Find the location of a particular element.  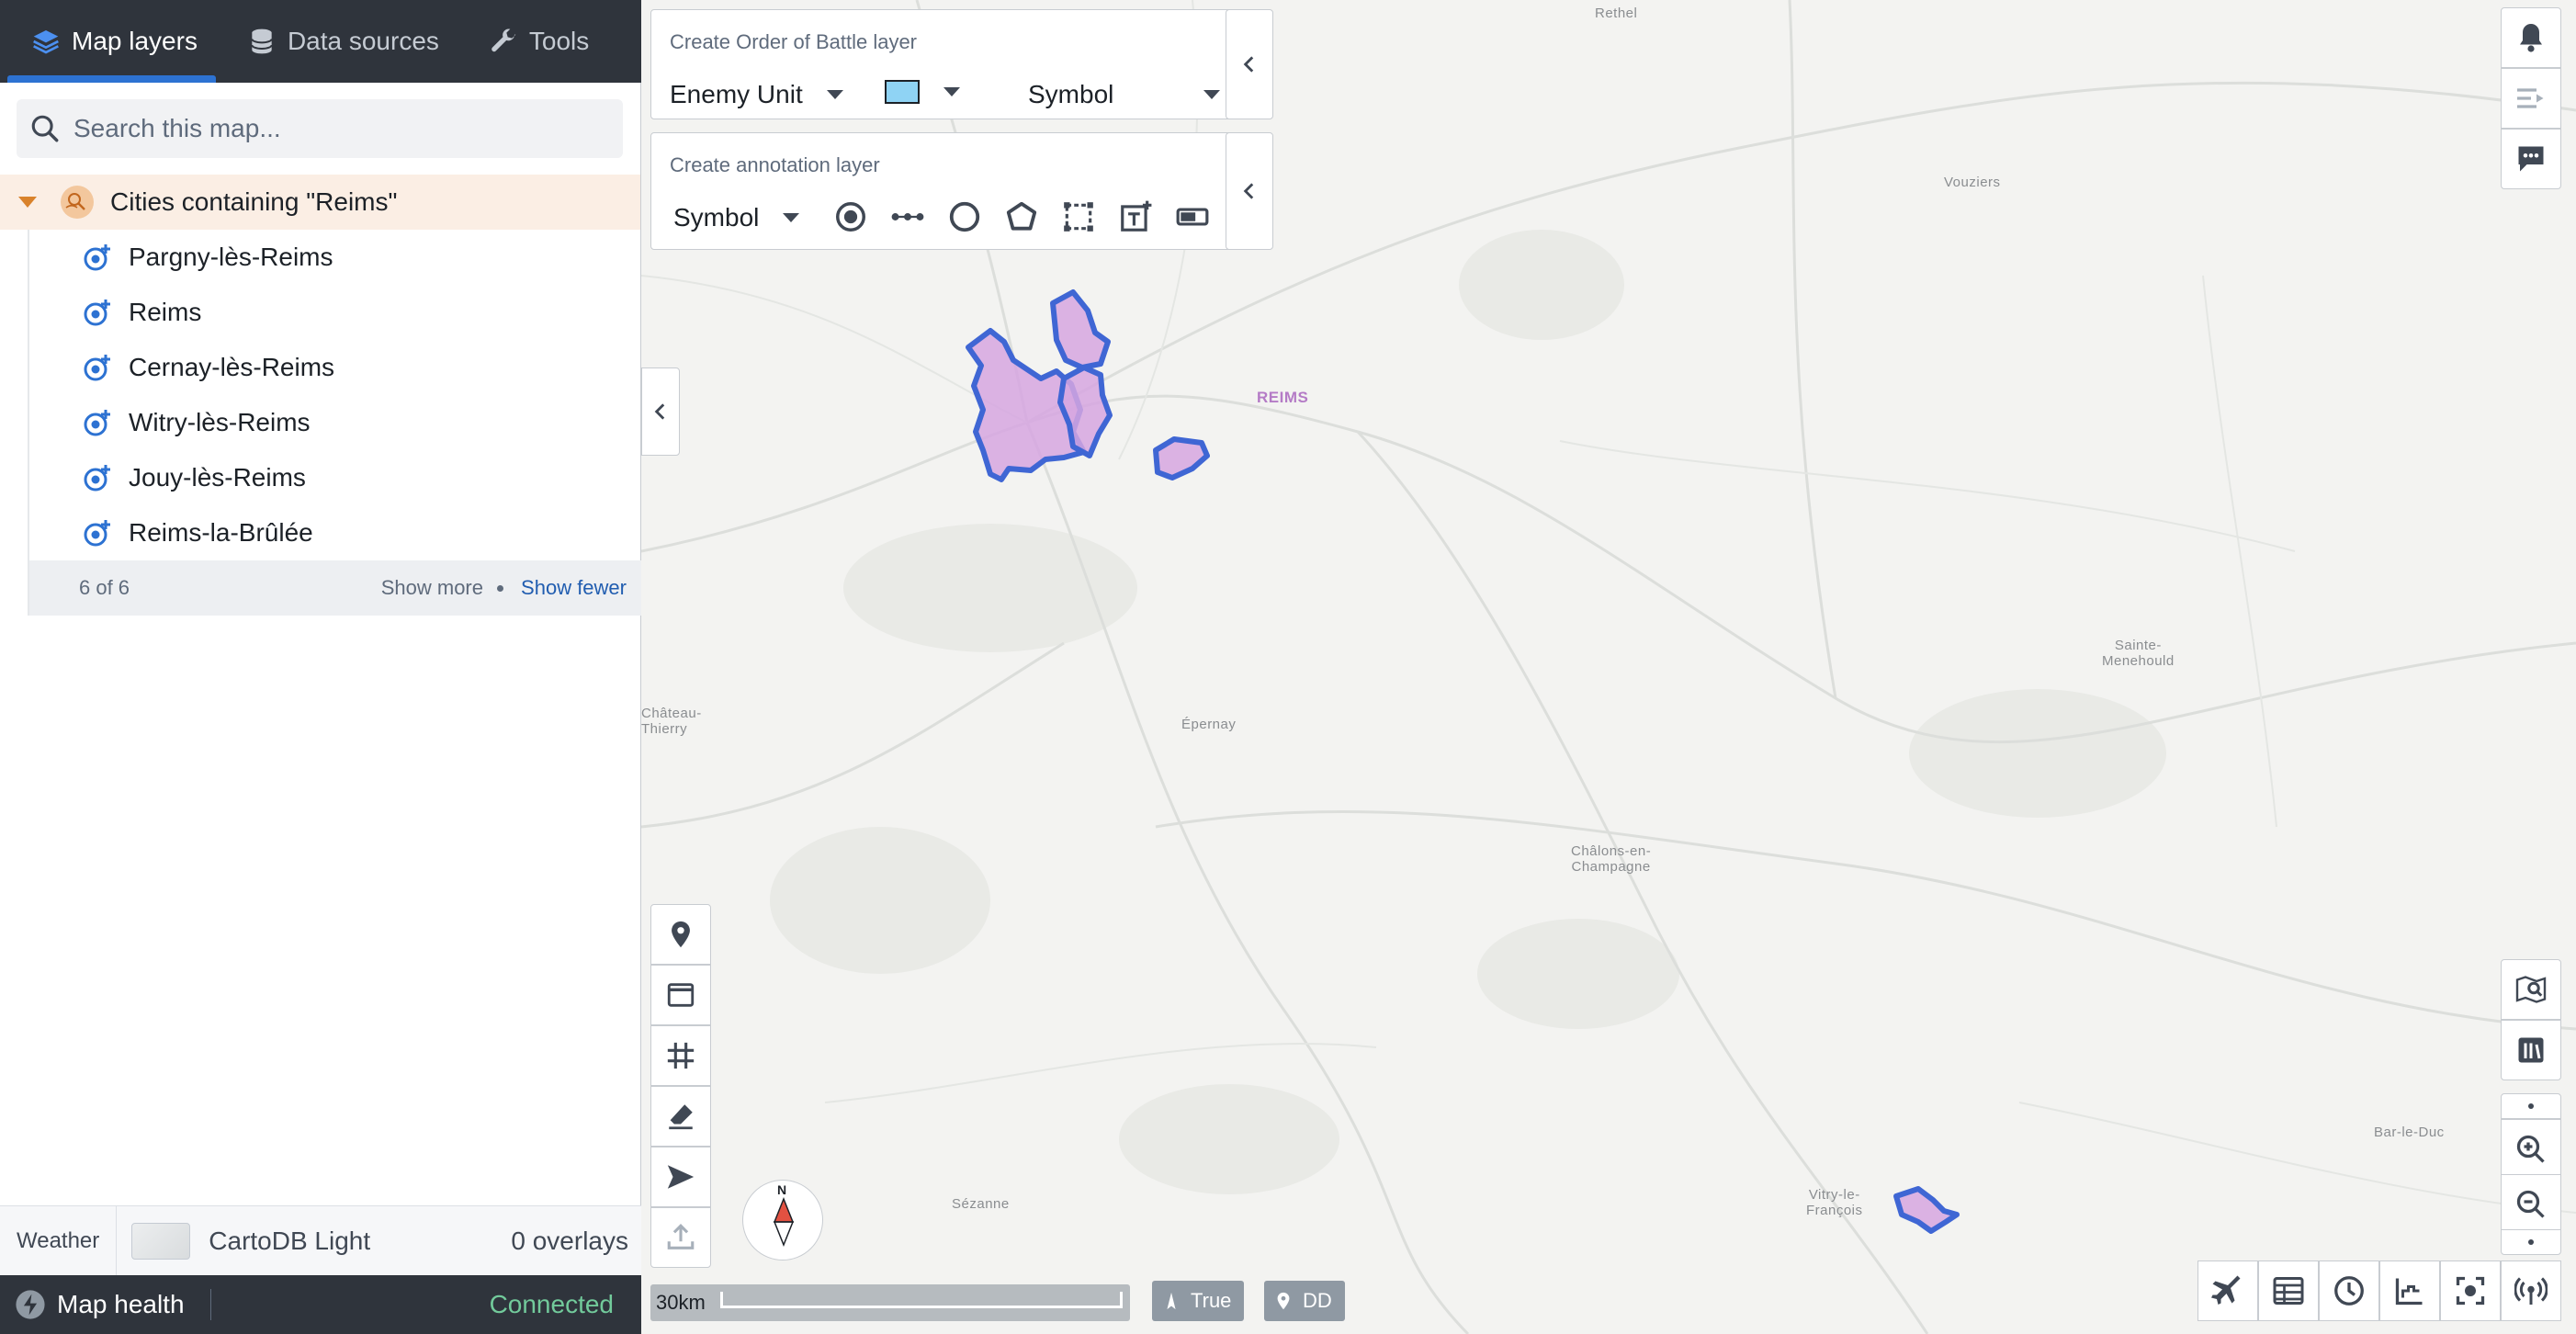

send-icon is located at coordinates (681, 1177).